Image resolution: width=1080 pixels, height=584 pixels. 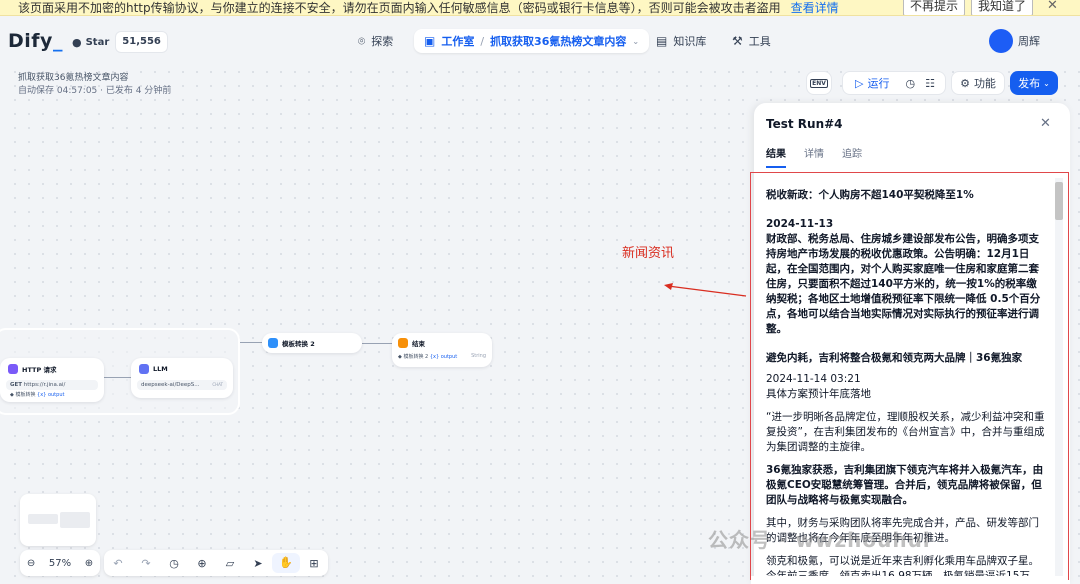 I want to click on llm-model: deepseek-ai/DeepS... CHAT, so click(x=182, y=385).